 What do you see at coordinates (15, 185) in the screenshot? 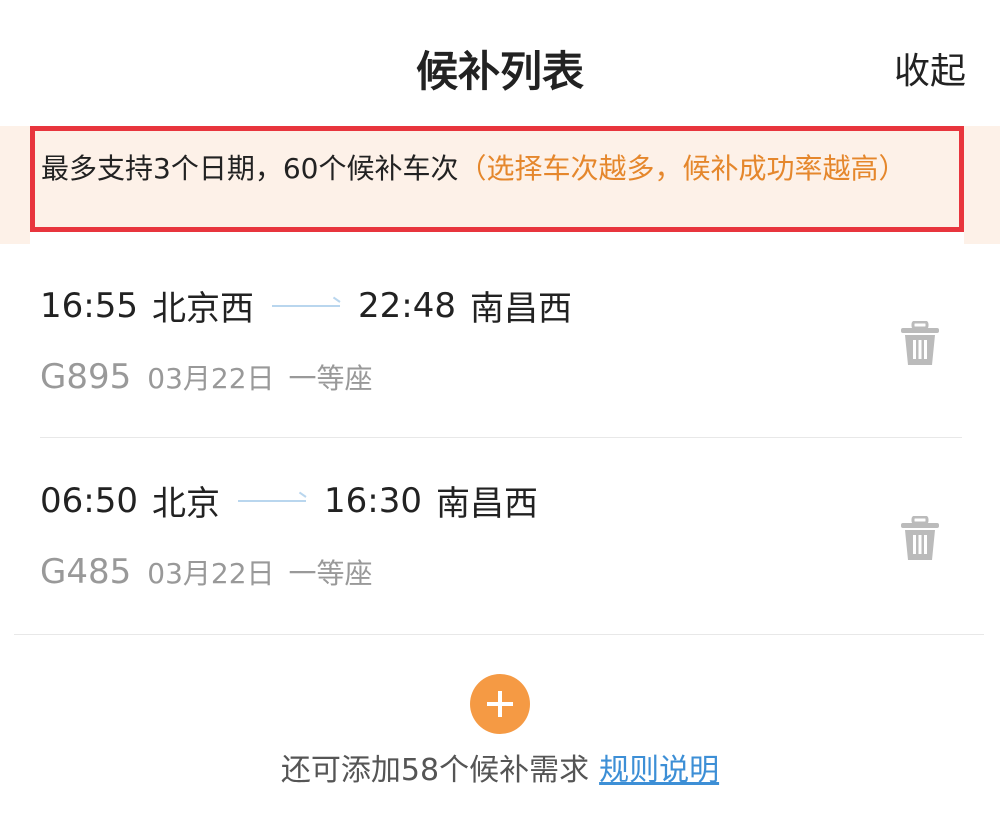
I see `notice-strip-left` at bounding box center [15, 185].